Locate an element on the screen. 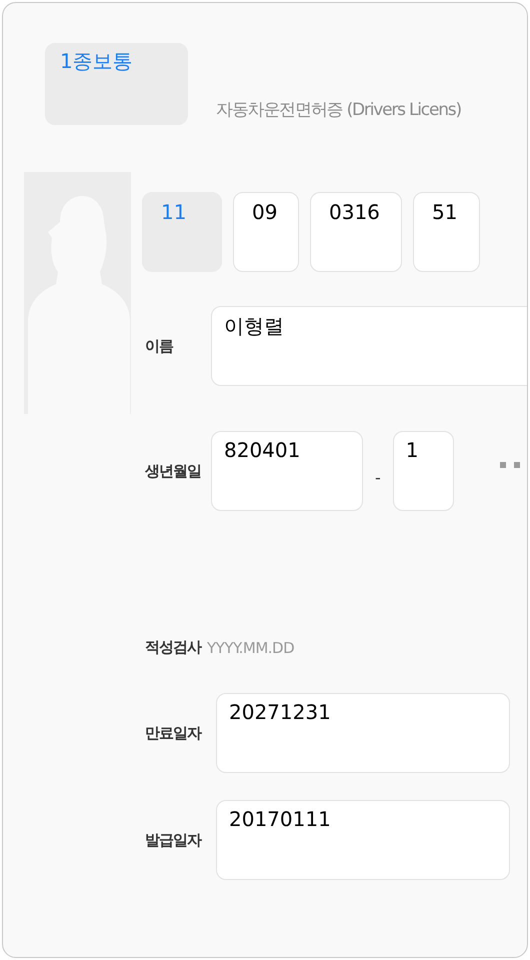 The height and width of the screenshot is (960, 530). birth-date-field: 820401 is located at coordinates (287, 471).